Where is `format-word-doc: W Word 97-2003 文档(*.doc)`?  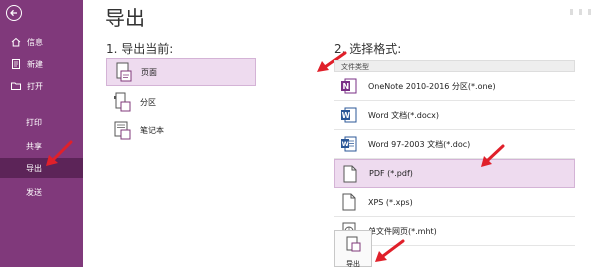
format-word-doc: W Word 97-2003 文档(*.doc) is located at coordinates (454, 144).